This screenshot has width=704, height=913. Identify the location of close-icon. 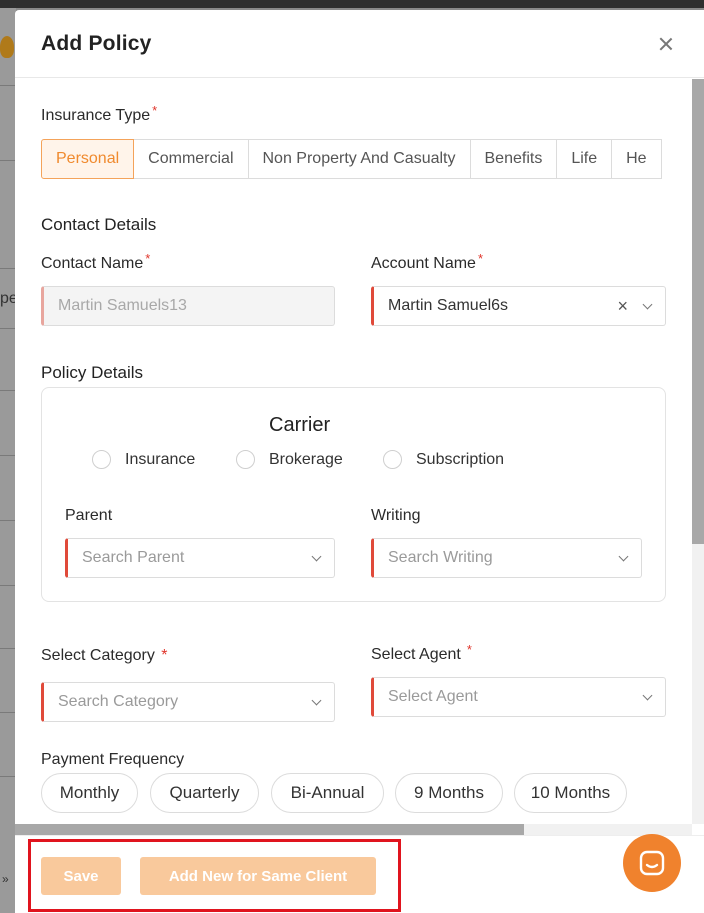
(666, 44).